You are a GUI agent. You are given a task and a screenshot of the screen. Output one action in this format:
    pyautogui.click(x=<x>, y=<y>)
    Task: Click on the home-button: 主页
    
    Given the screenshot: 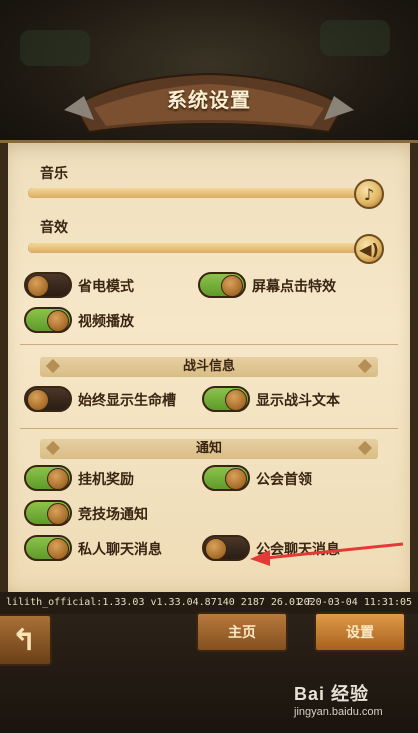 What is the action you would take?
    pyautogui.click(x=242, y=632)
    